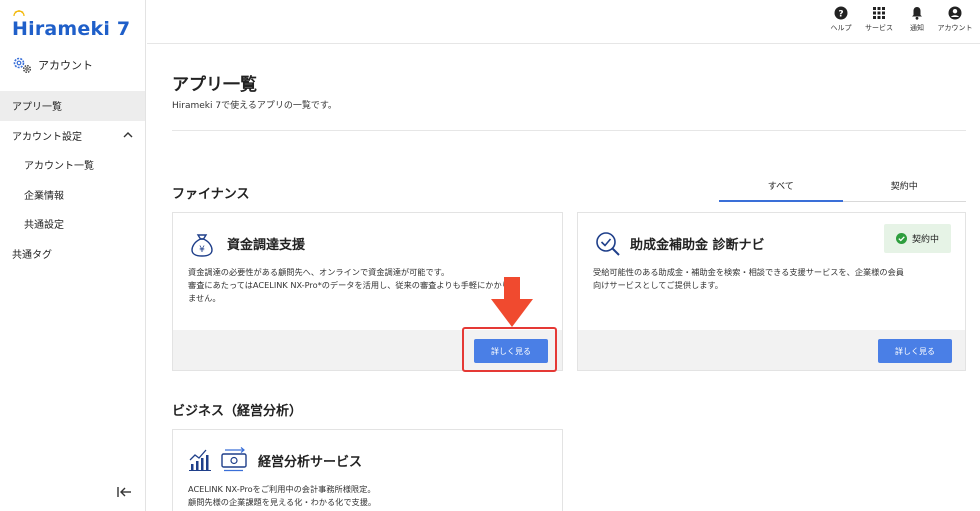 This screenshot has width=980, height=511. Describe the element at coordinates (697, 245) in the screenshot. I see `card-title: 助成金補助金 診断ナビ` at that location.